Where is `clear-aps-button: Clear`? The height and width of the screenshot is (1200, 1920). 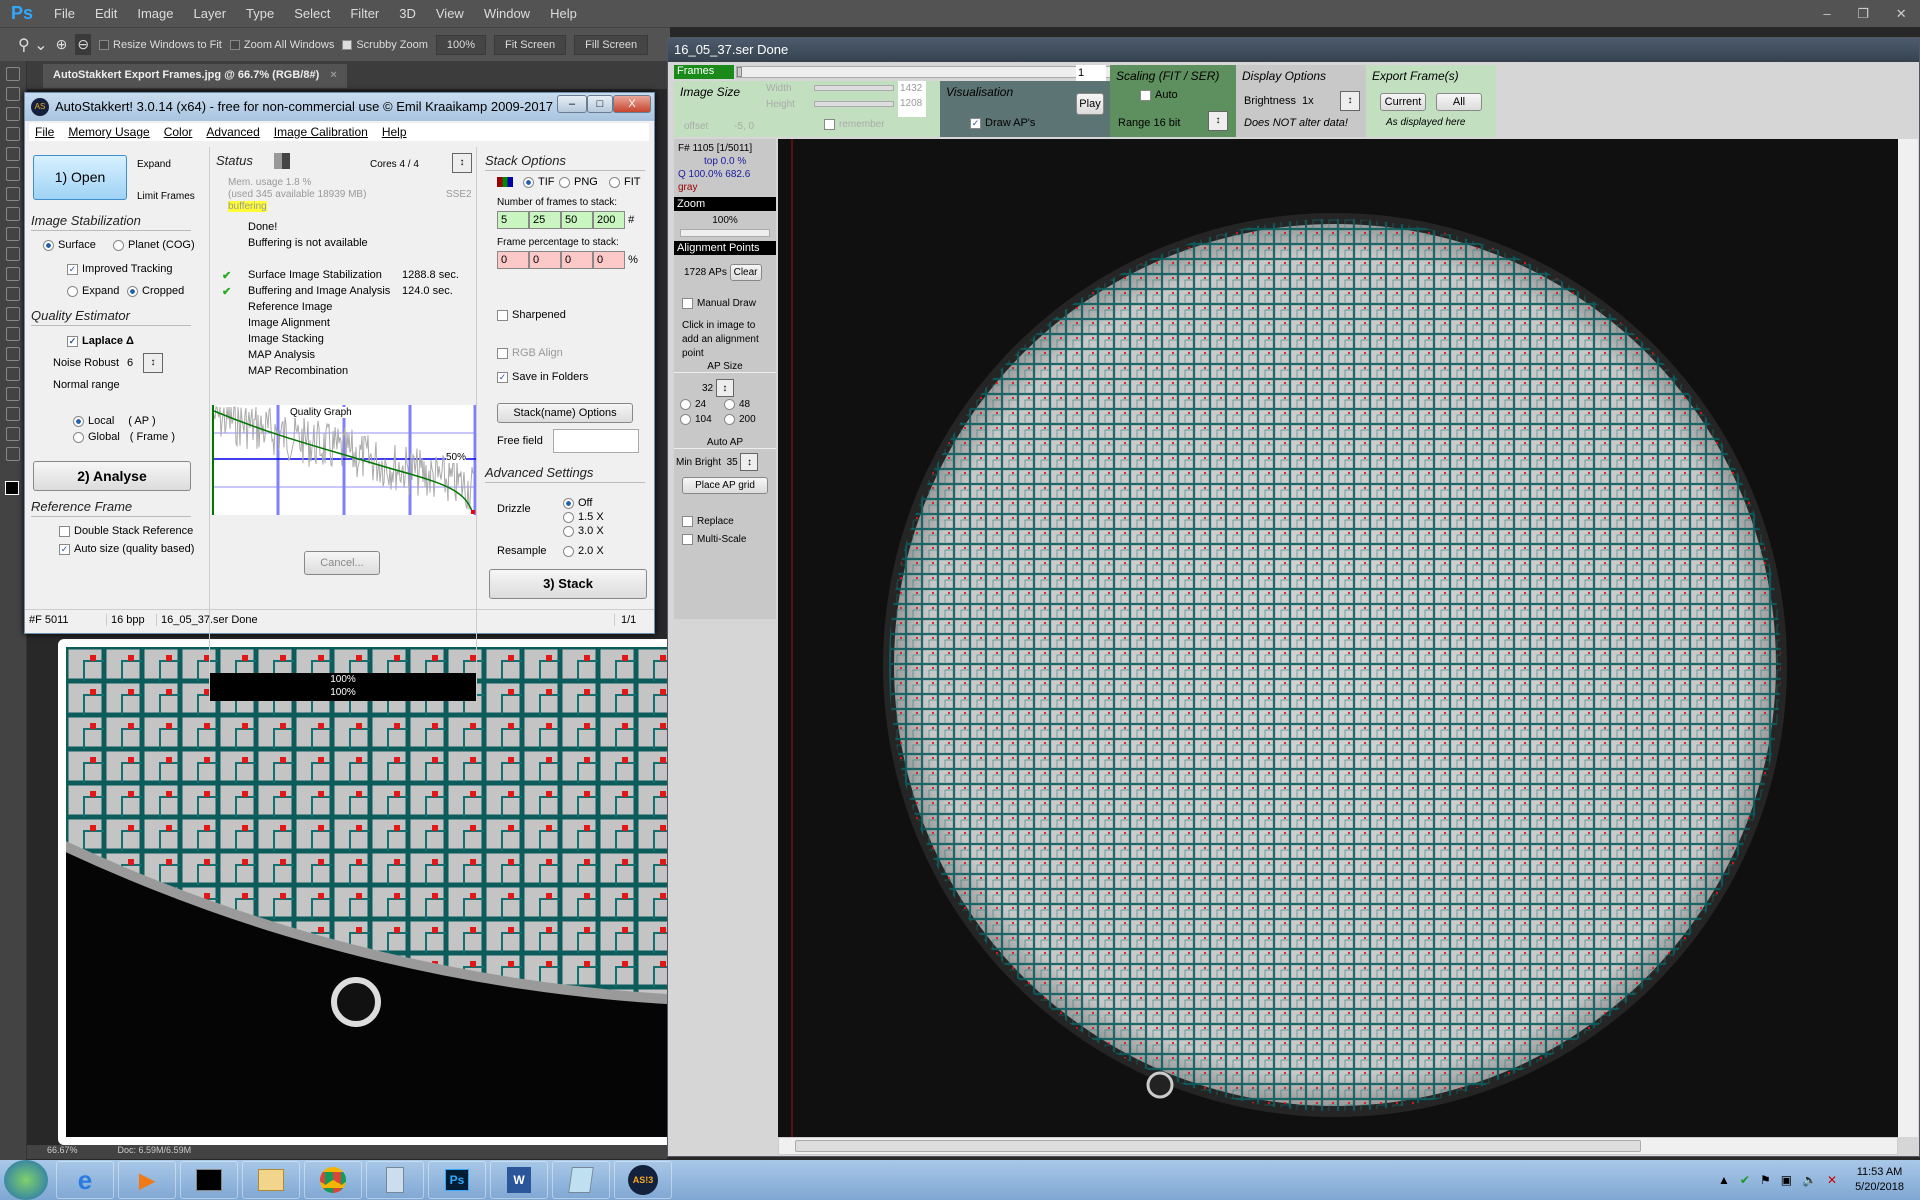
clear-aps-button: Clear is located at coordinates (745, 272).